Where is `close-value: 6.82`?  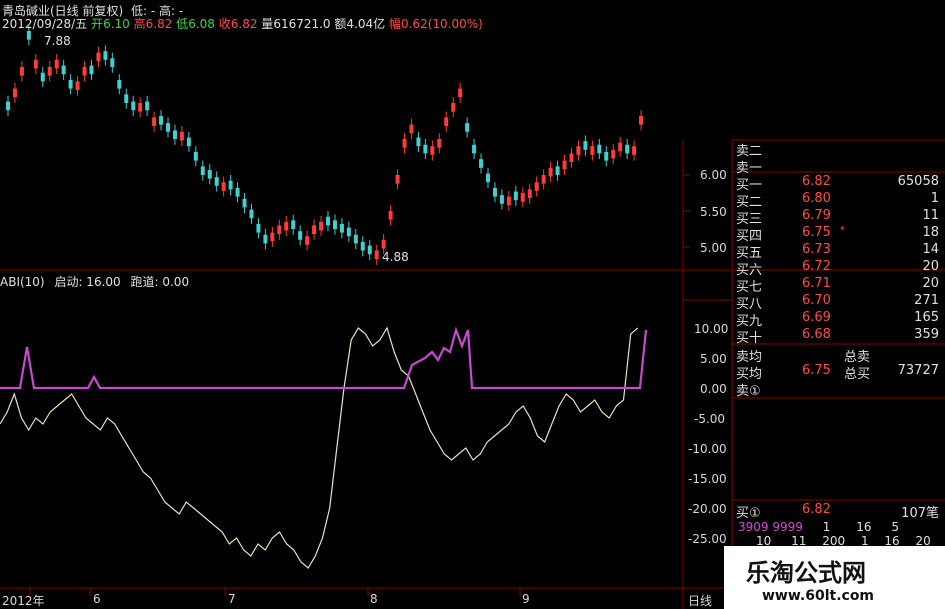 close-value: 6.82 is located at coordinates (244, 24).